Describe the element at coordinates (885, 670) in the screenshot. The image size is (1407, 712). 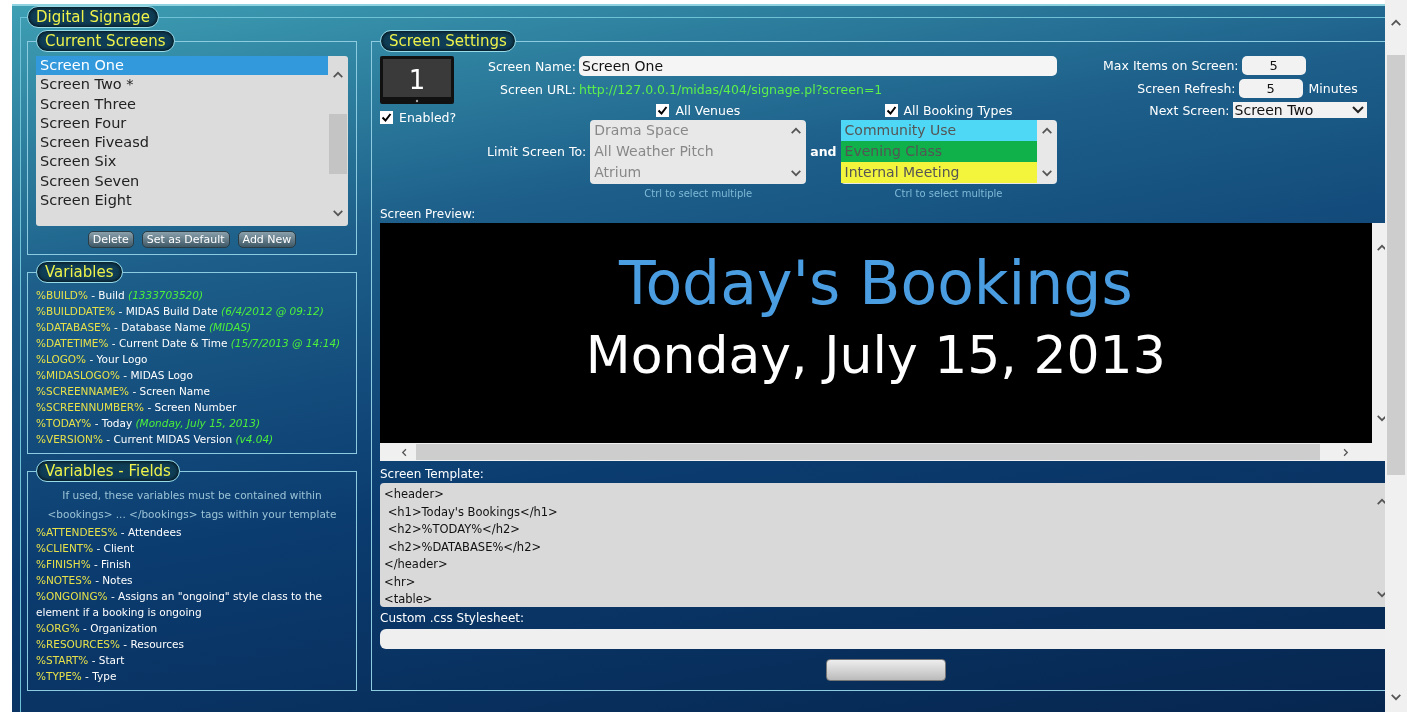
I see `save-button` at that location.